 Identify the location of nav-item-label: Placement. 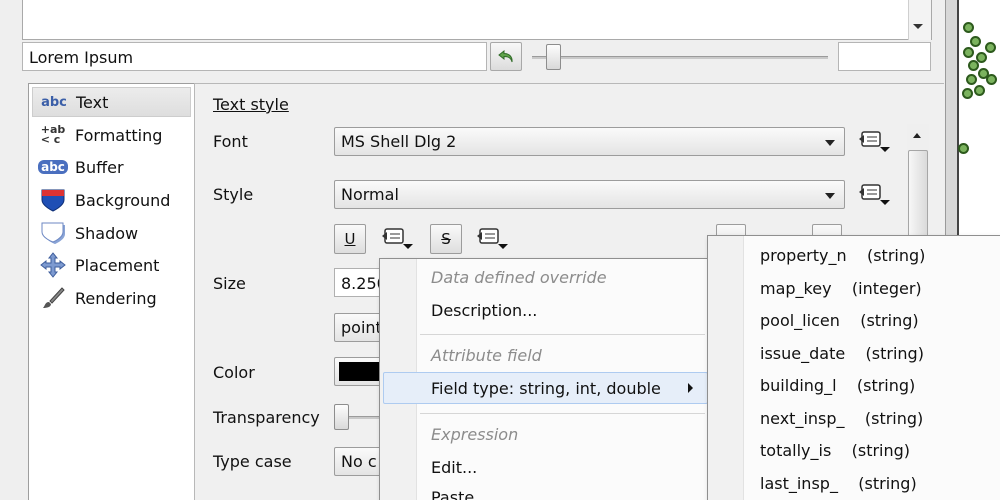
(117, 265).